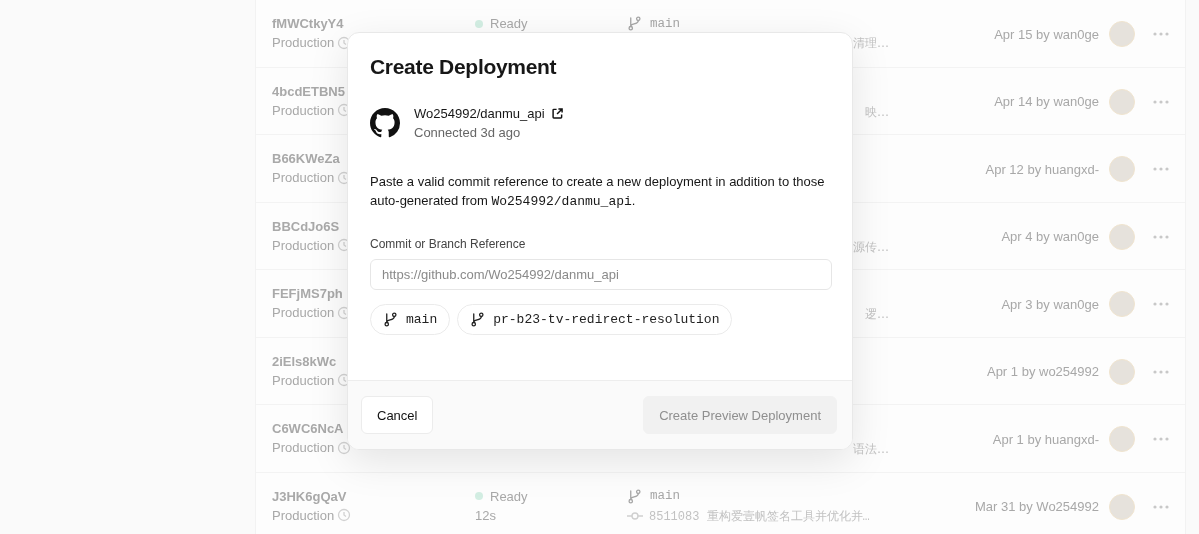 The width and height of the screenshot is (1199, 534). What do you see at coordinates (557, 113) in the screenshot?
I see `external-link-icon` at bounding box center [557, 113].